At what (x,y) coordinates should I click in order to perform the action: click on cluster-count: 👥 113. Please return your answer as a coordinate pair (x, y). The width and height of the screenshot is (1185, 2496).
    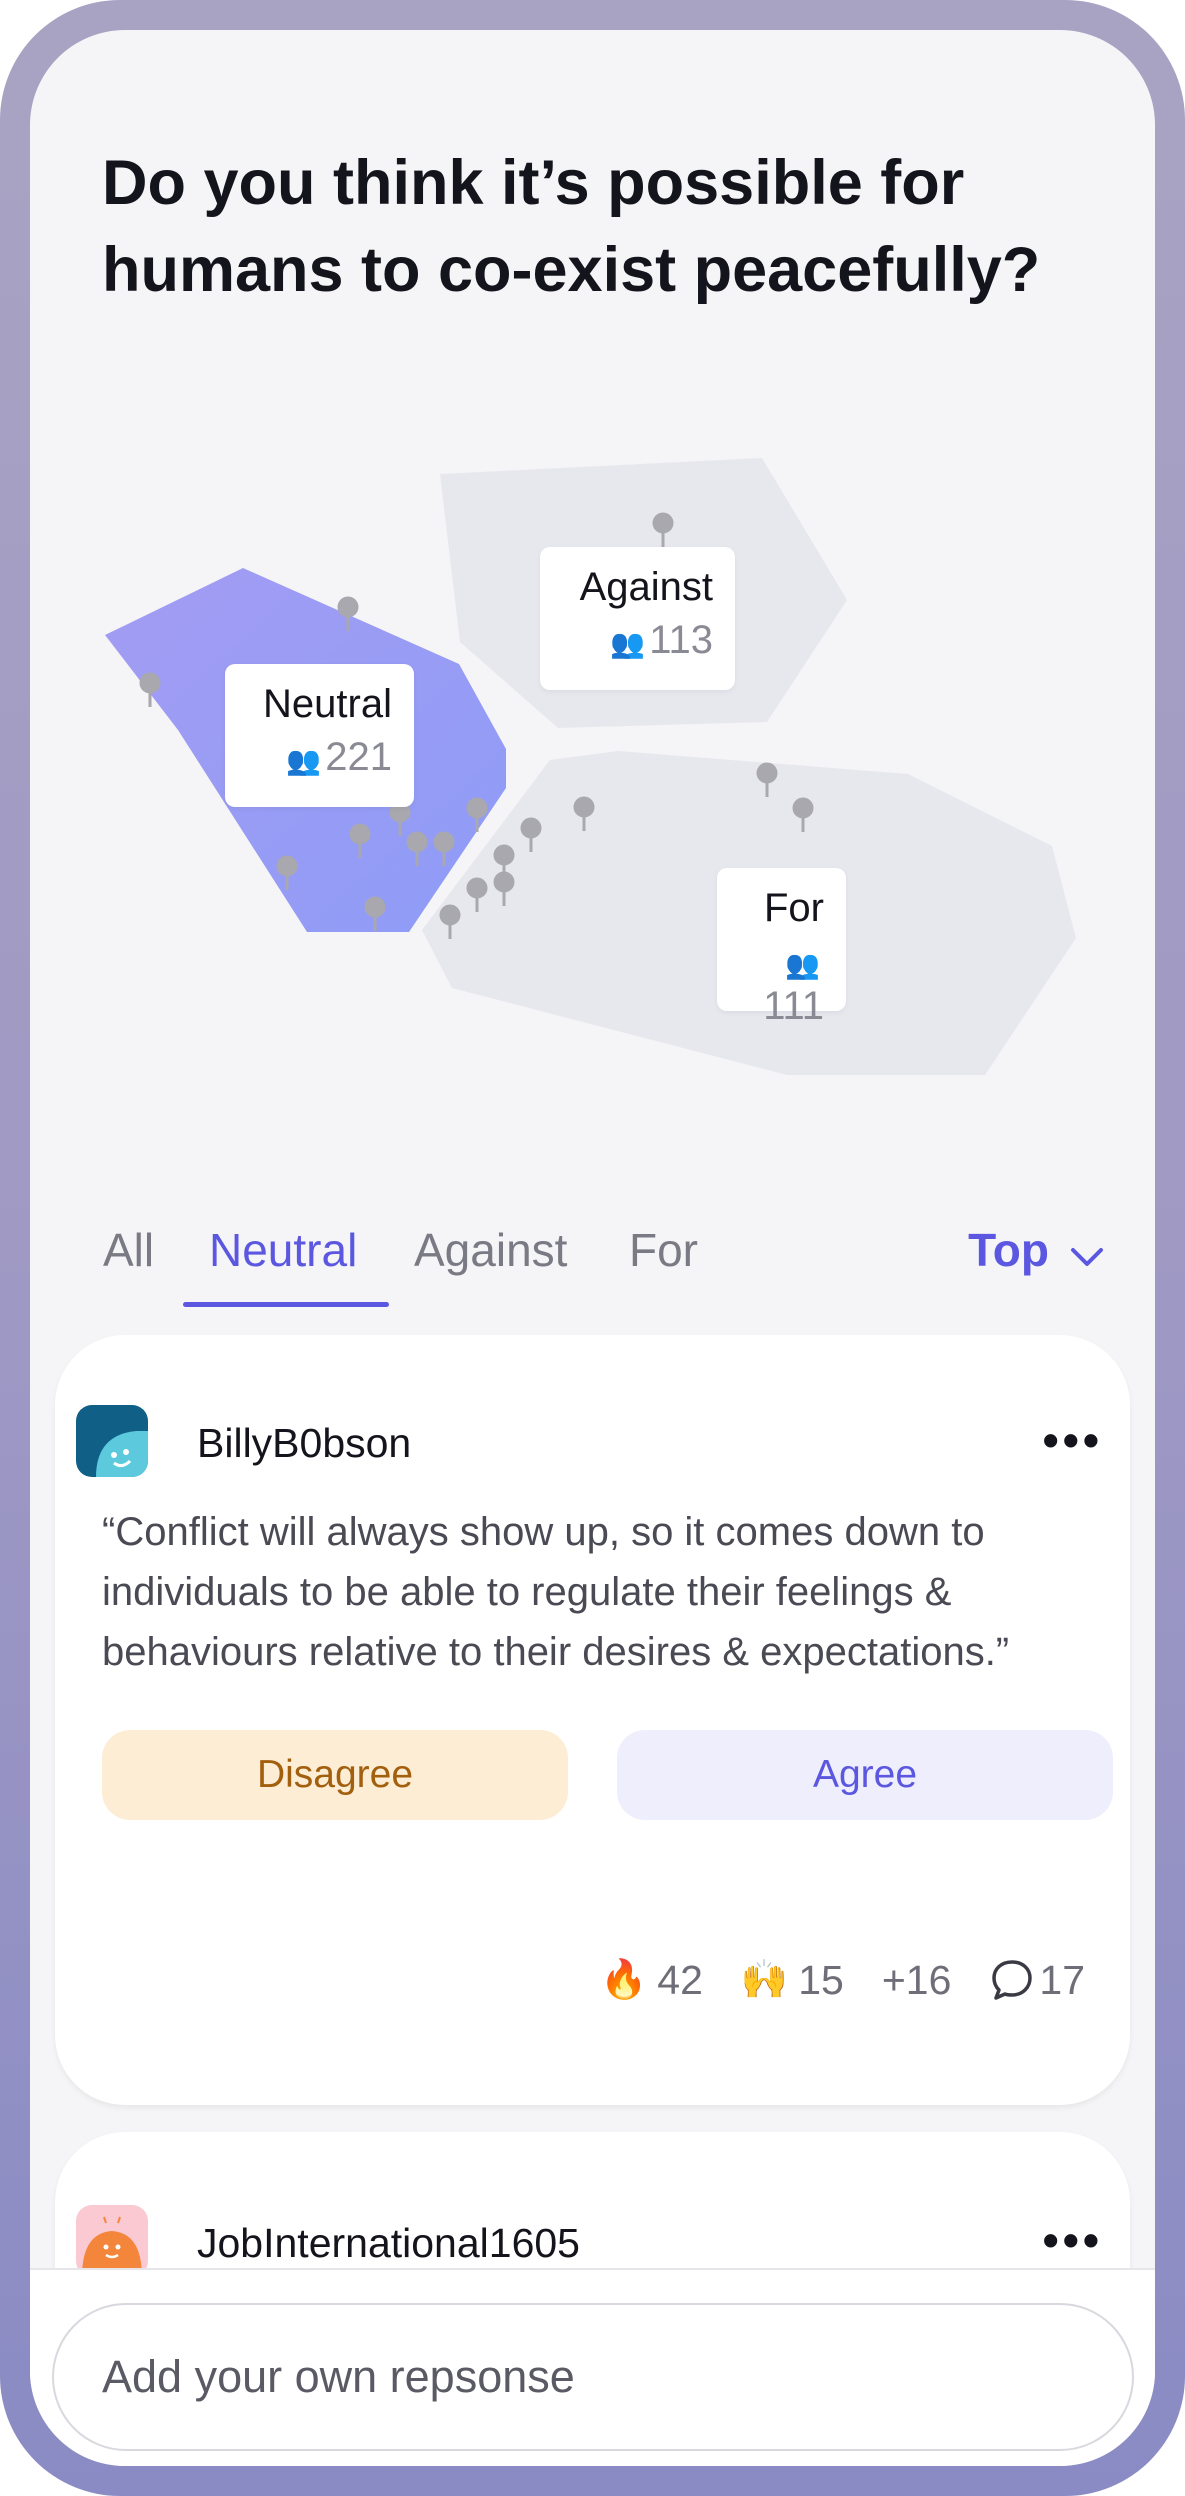
    Looking at the image, I should click on (661, 640).